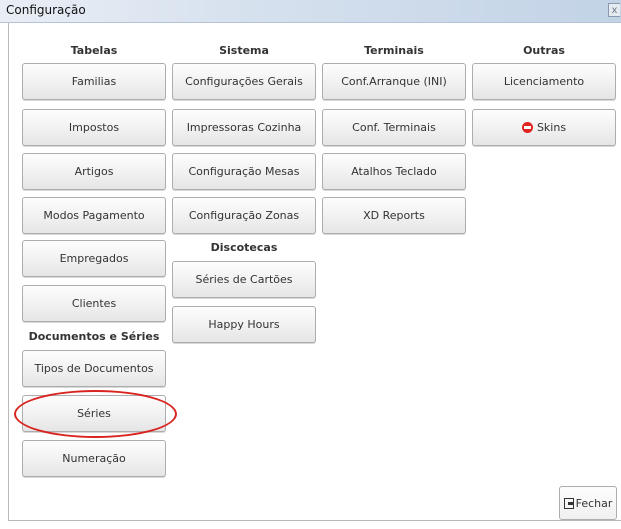  I want to click on button-clientes: Clientes, so click(94, 303).